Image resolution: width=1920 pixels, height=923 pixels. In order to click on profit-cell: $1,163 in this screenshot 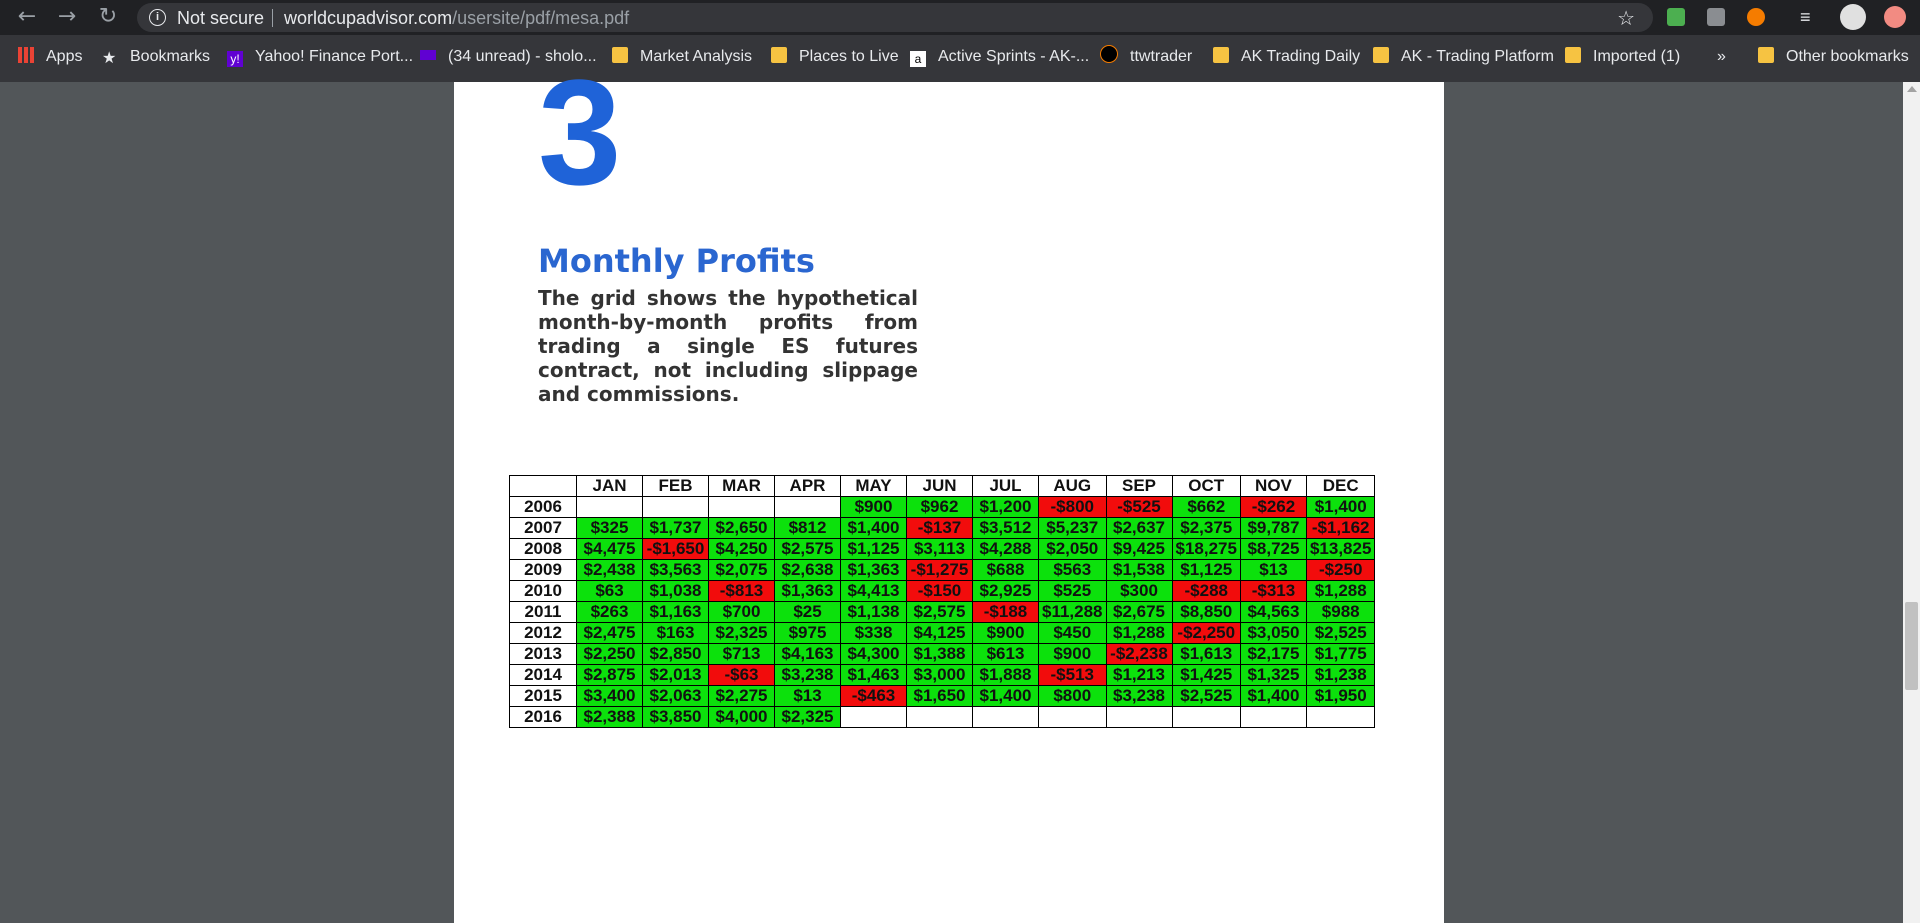, I will do `click(675, 612)`.